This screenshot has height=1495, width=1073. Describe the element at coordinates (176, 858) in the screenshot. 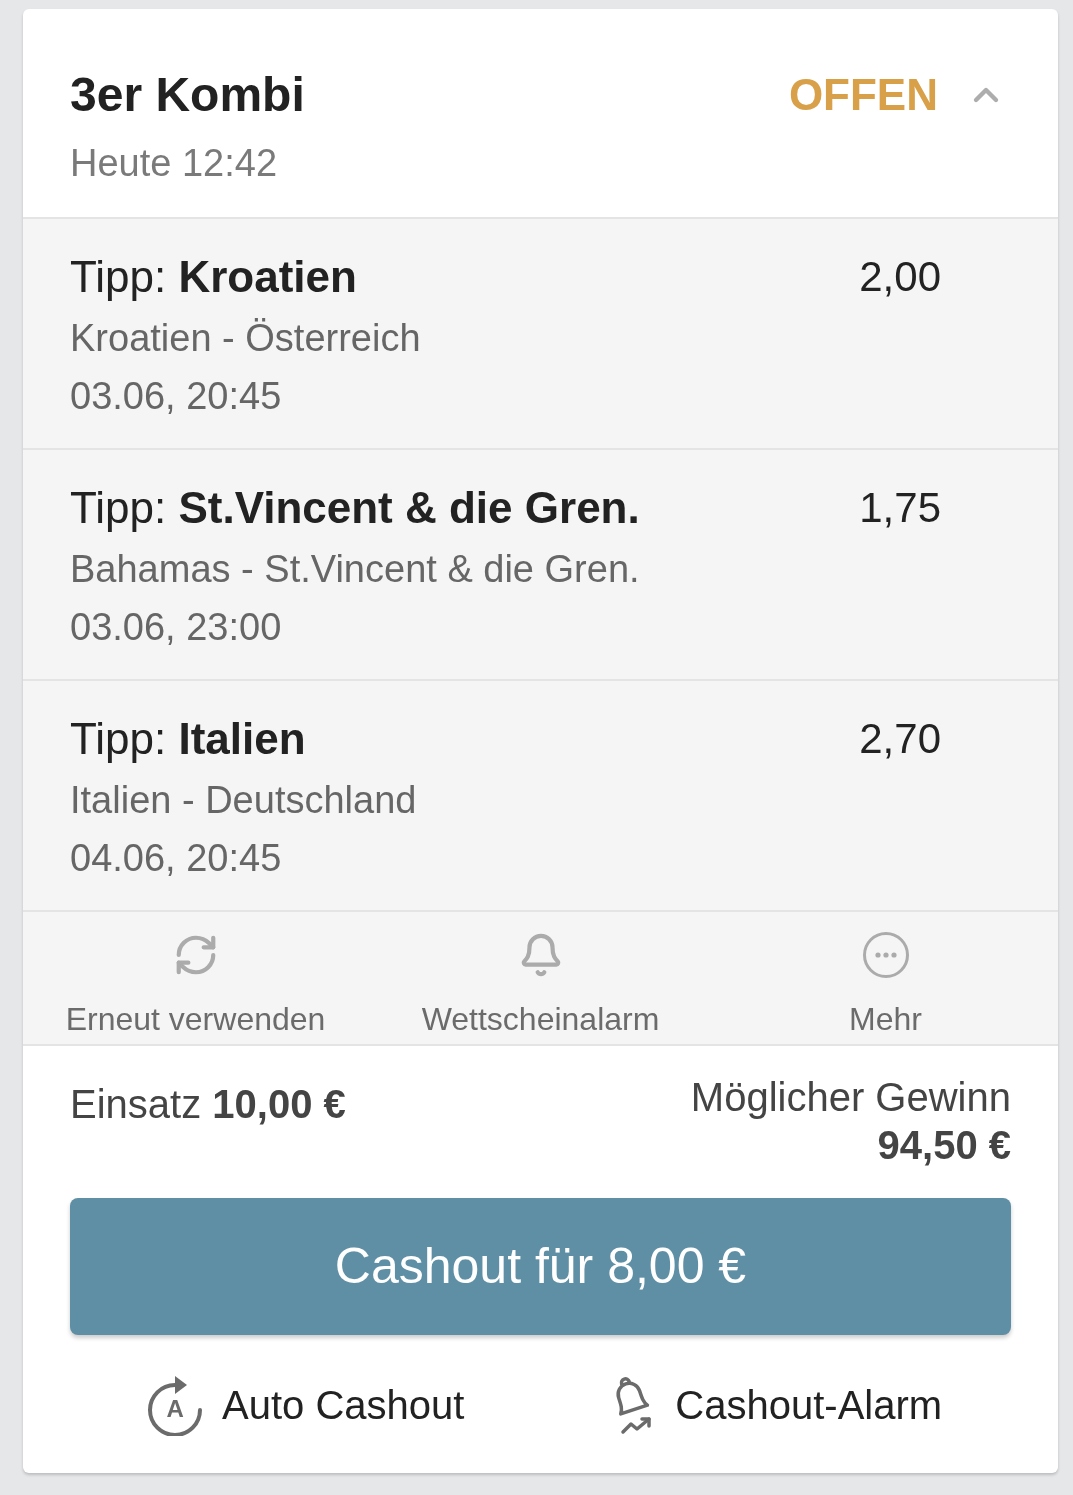

I see `kickoff-time: 04.06, 20:45` at that location.